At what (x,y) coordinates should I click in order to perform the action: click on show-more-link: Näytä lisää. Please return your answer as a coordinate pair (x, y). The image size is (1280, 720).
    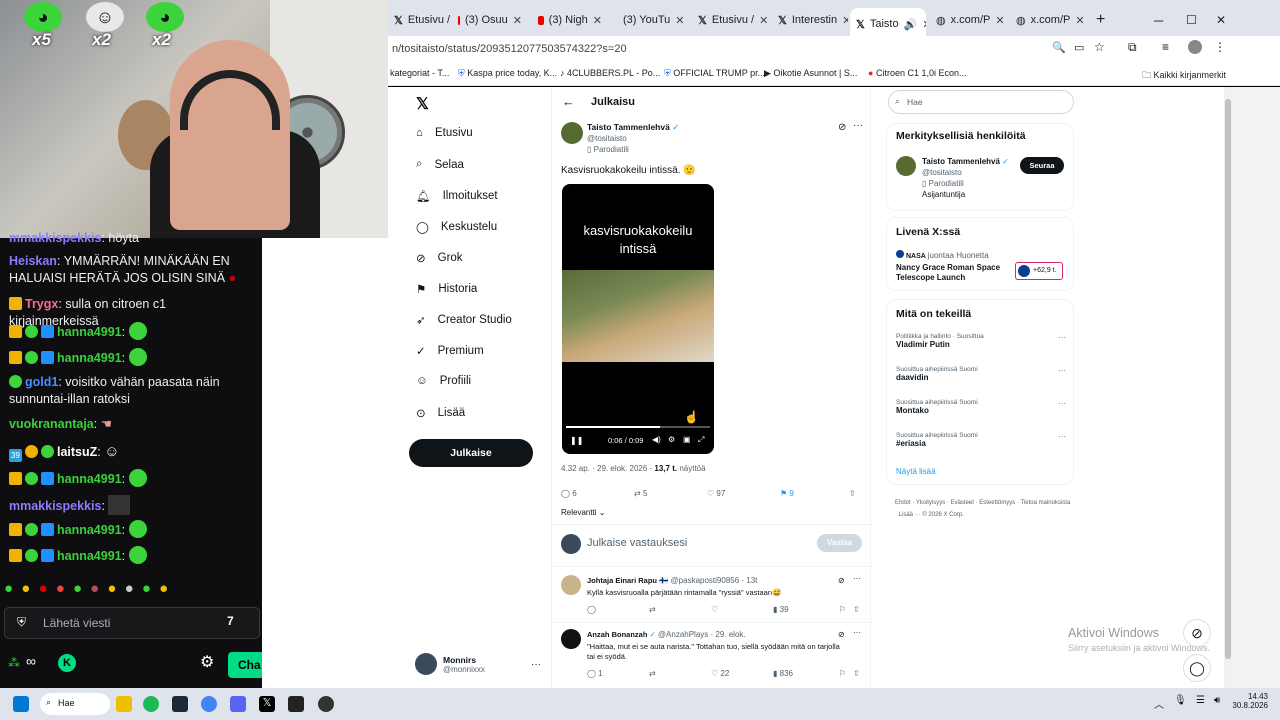
    Looking at the image, I should click on (916, 471).